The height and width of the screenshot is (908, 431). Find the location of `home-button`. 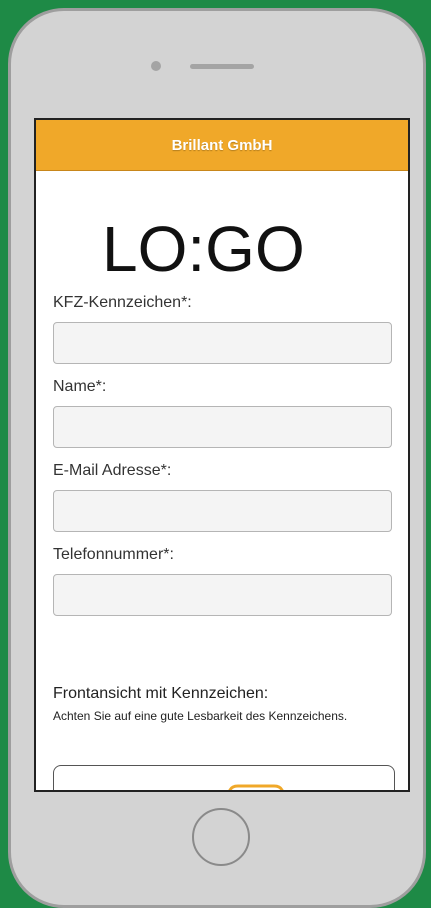

home-button is located at coordinates (221, 837).